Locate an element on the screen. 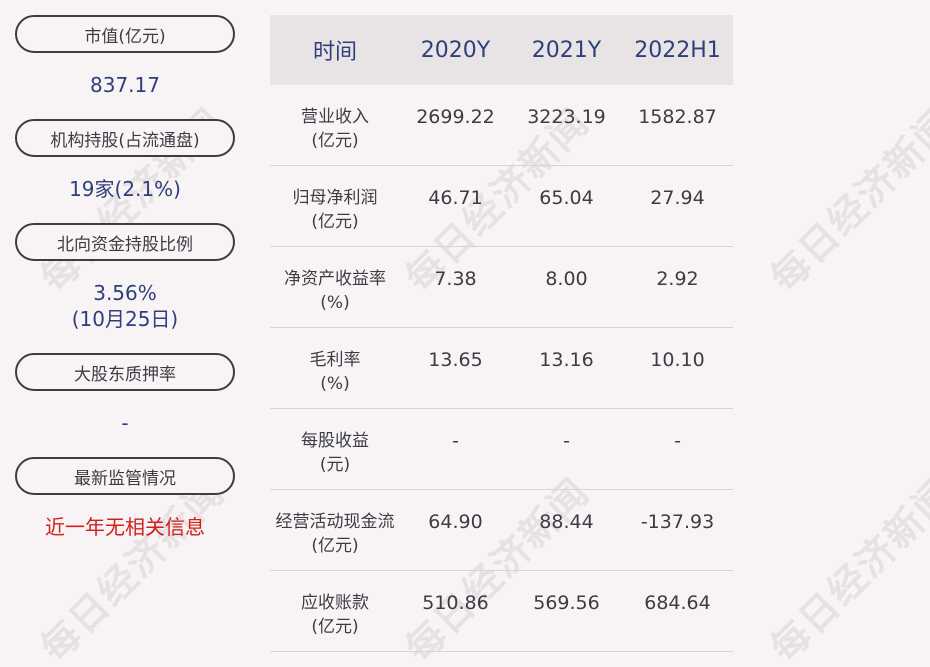 Image resolution: width=930 pixels, height=667 pixels. market-cap-label: 市值(亿元) is located at coordinates (125, 34).